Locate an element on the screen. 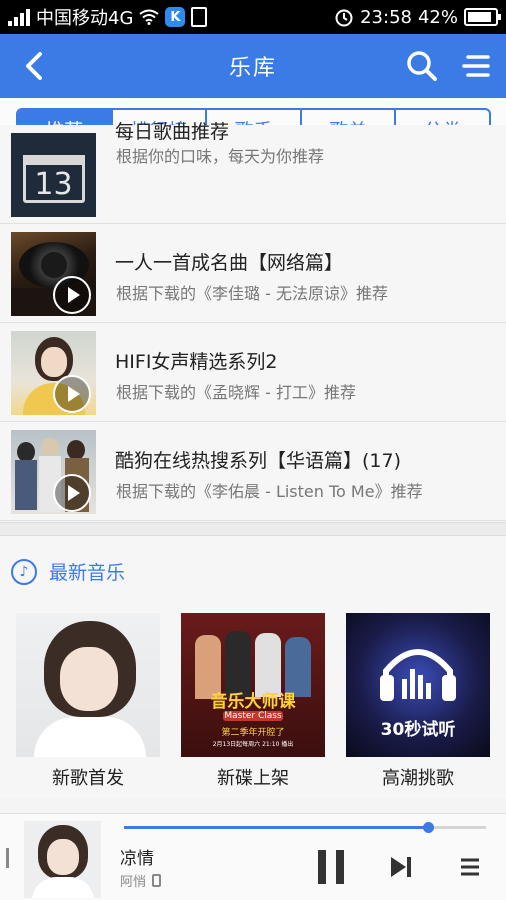 Image resolution: width=506 pixels, height=900 pixels. document-notification-icon is located at coordinates (199, 17).